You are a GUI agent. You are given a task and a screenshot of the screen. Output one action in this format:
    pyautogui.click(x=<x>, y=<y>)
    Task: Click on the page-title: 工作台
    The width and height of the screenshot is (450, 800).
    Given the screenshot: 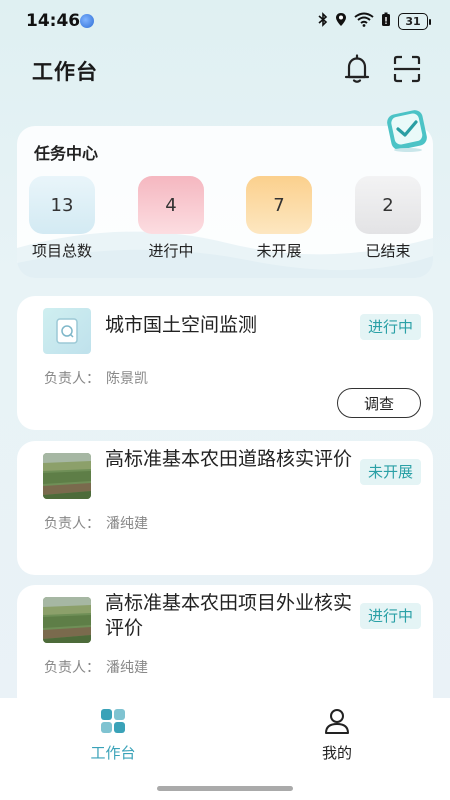 What is the action you would take?
    pyautogui.click(x=65, y=72)
    